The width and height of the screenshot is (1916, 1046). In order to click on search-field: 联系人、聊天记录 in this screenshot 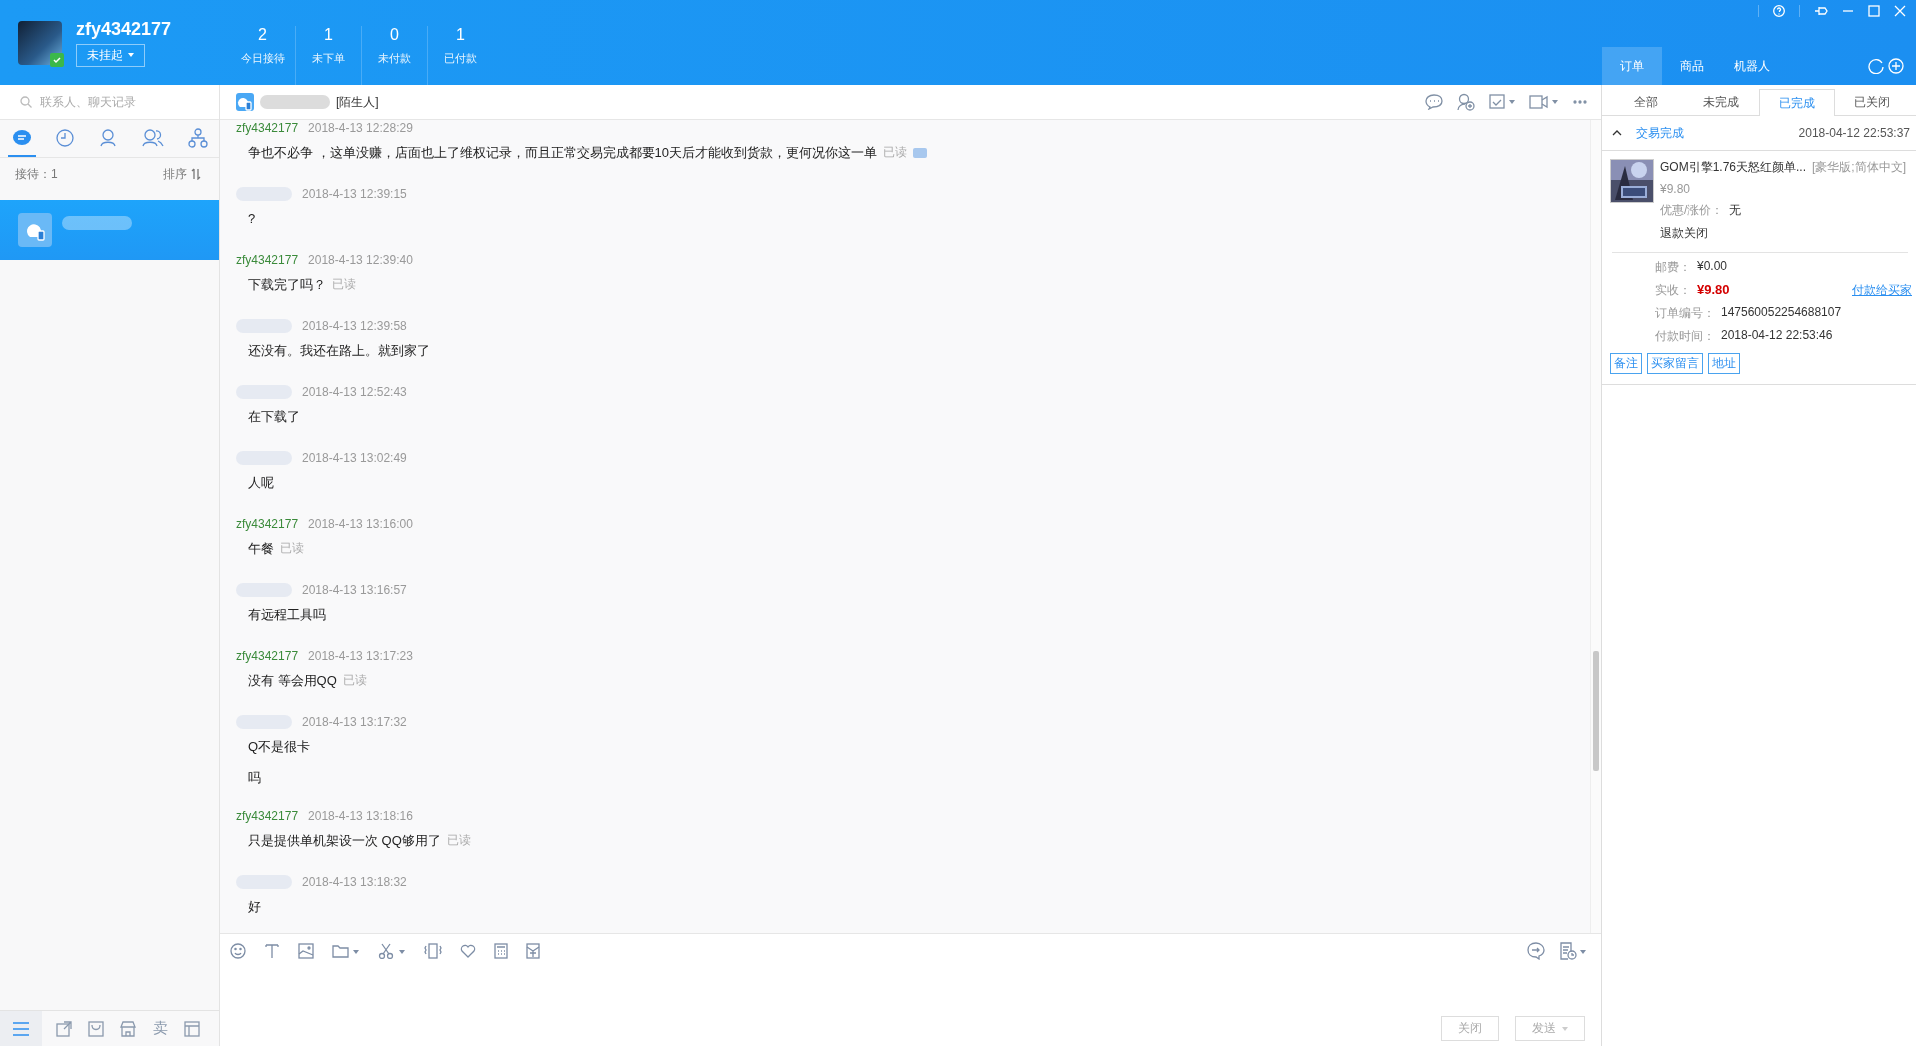, I will do `click(115, 102)`.